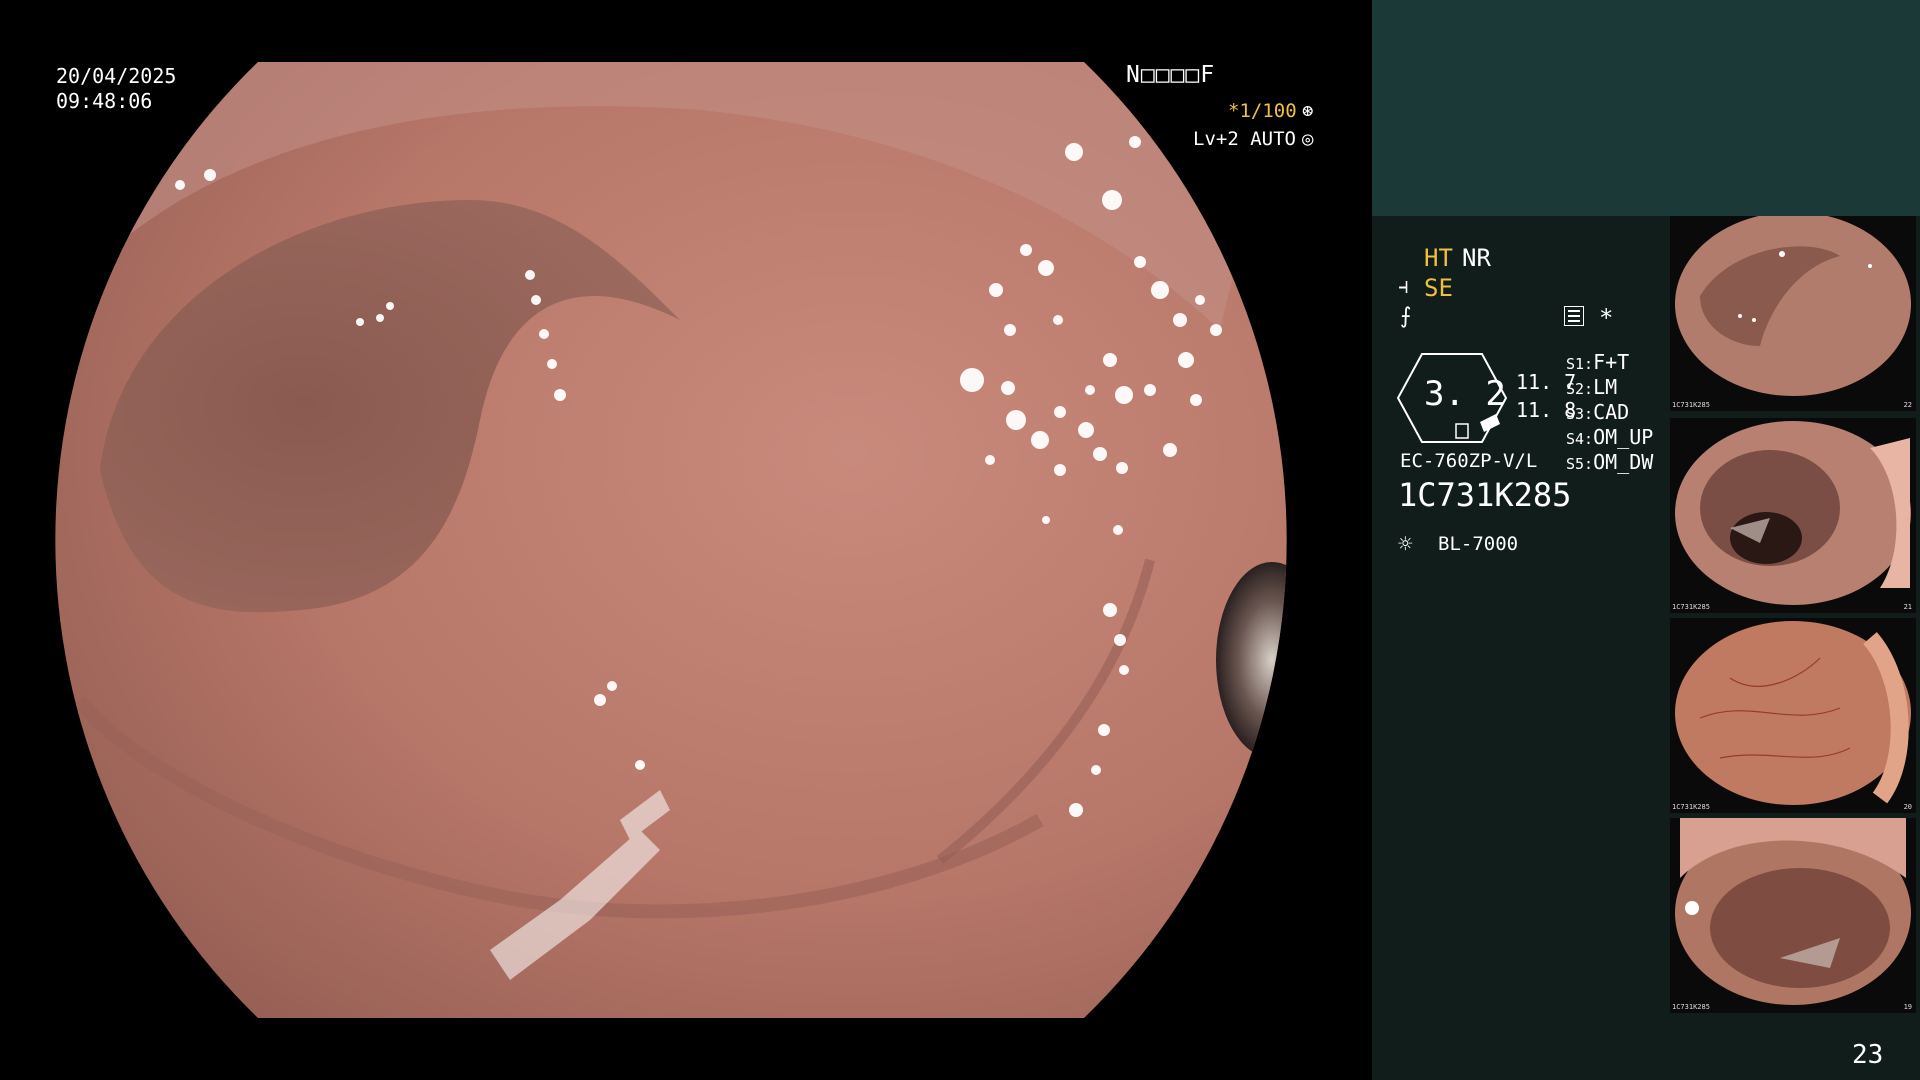  What do you see at coordinates (1476, 258) in the screenshot?
I see `nr-indicator: NR` at bounding box center [1476, 258].